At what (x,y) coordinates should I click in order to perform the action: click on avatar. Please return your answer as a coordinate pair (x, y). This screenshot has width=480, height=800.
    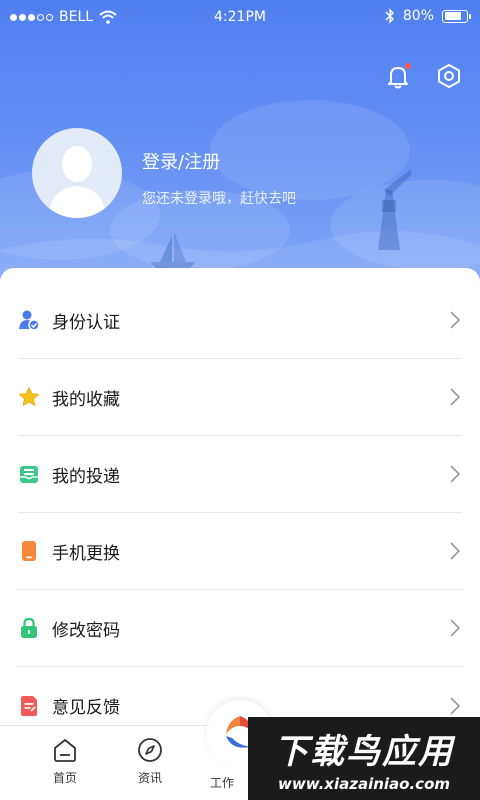
    Looking at the image, I should click on (77, 173).